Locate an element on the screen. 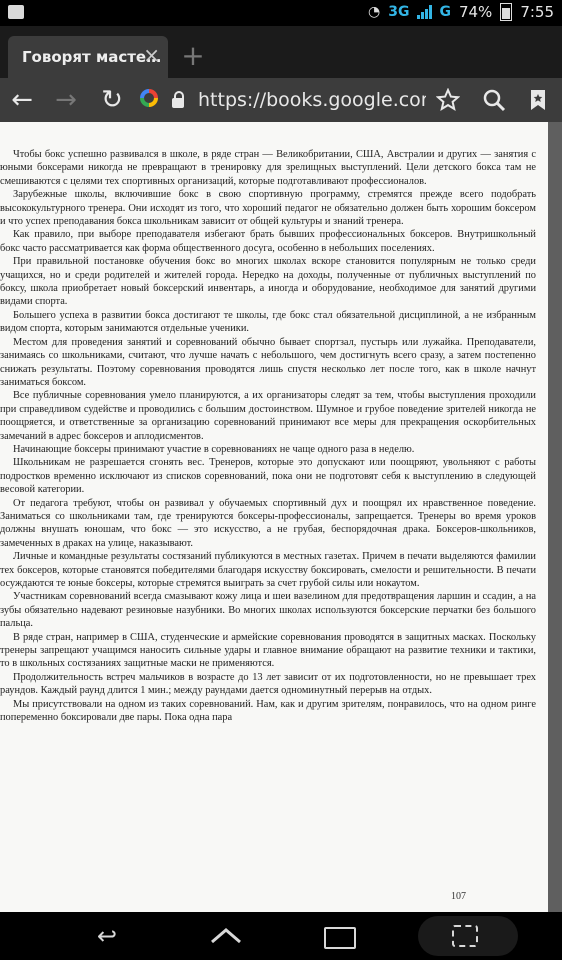  network-type-label-2: G is located at coordinates (445, 12).